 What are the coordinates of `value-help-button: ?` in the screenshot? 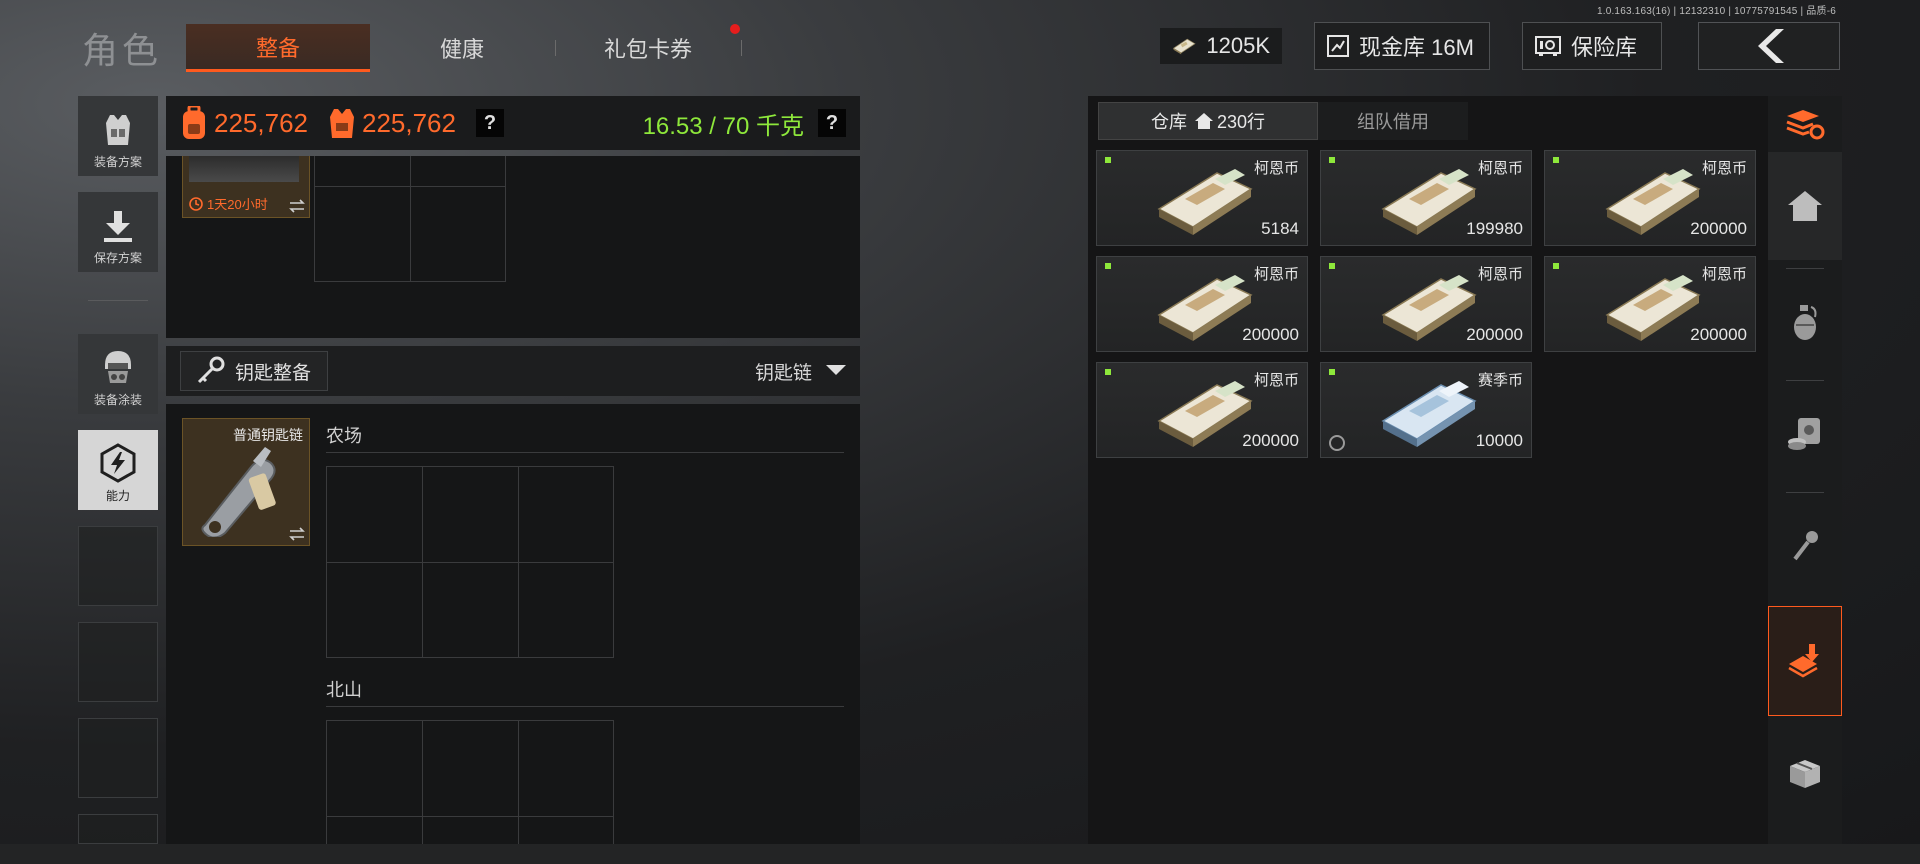 It's located at (489, 123).